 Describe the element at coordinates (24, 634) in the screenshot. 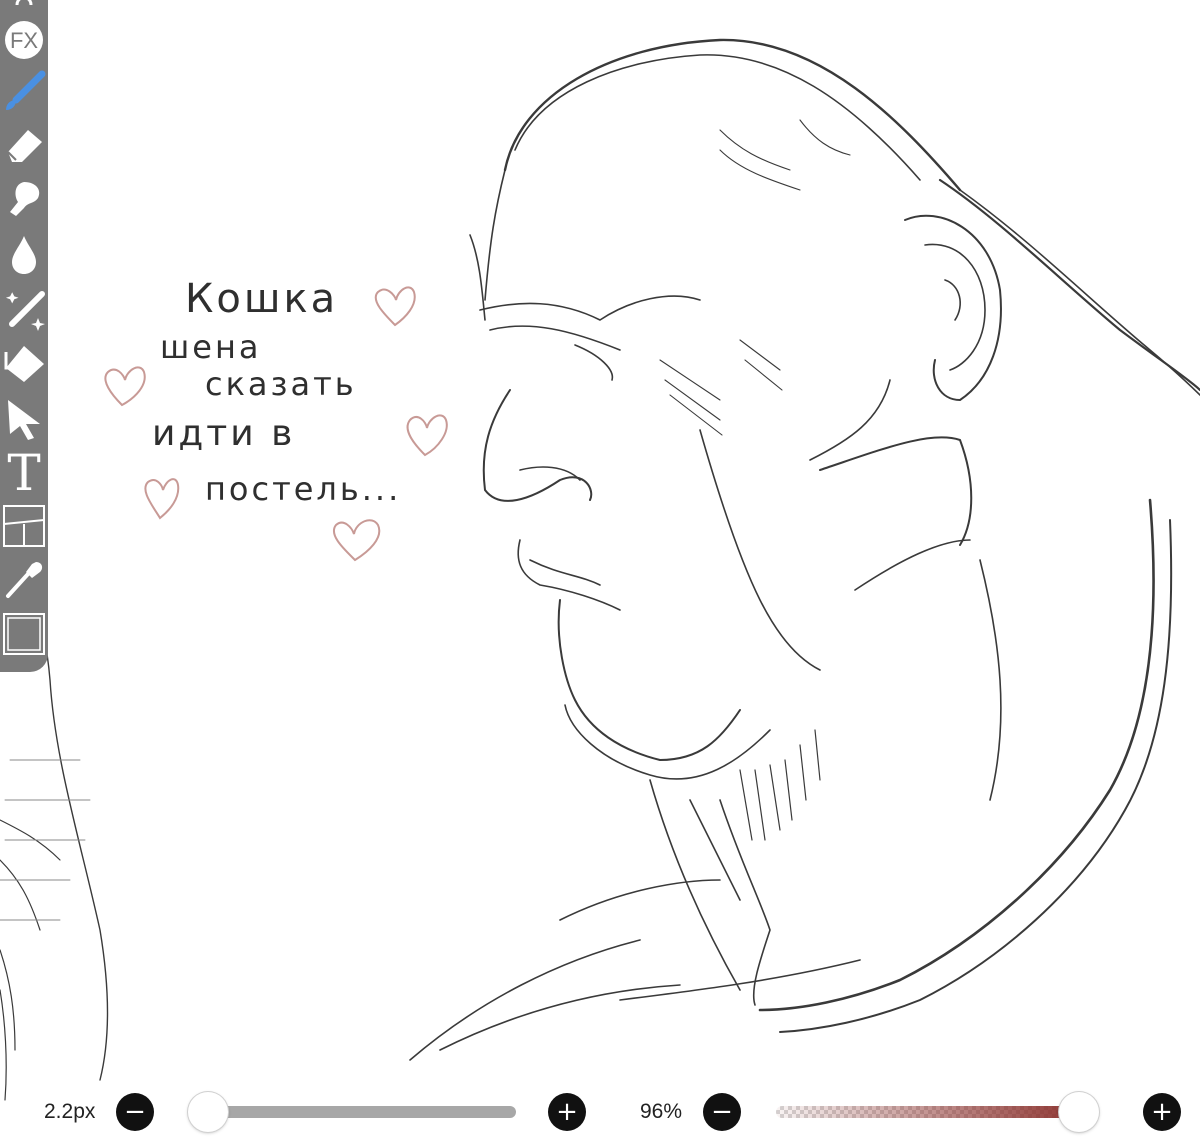

I see `canvas-frame-icon` at that location.